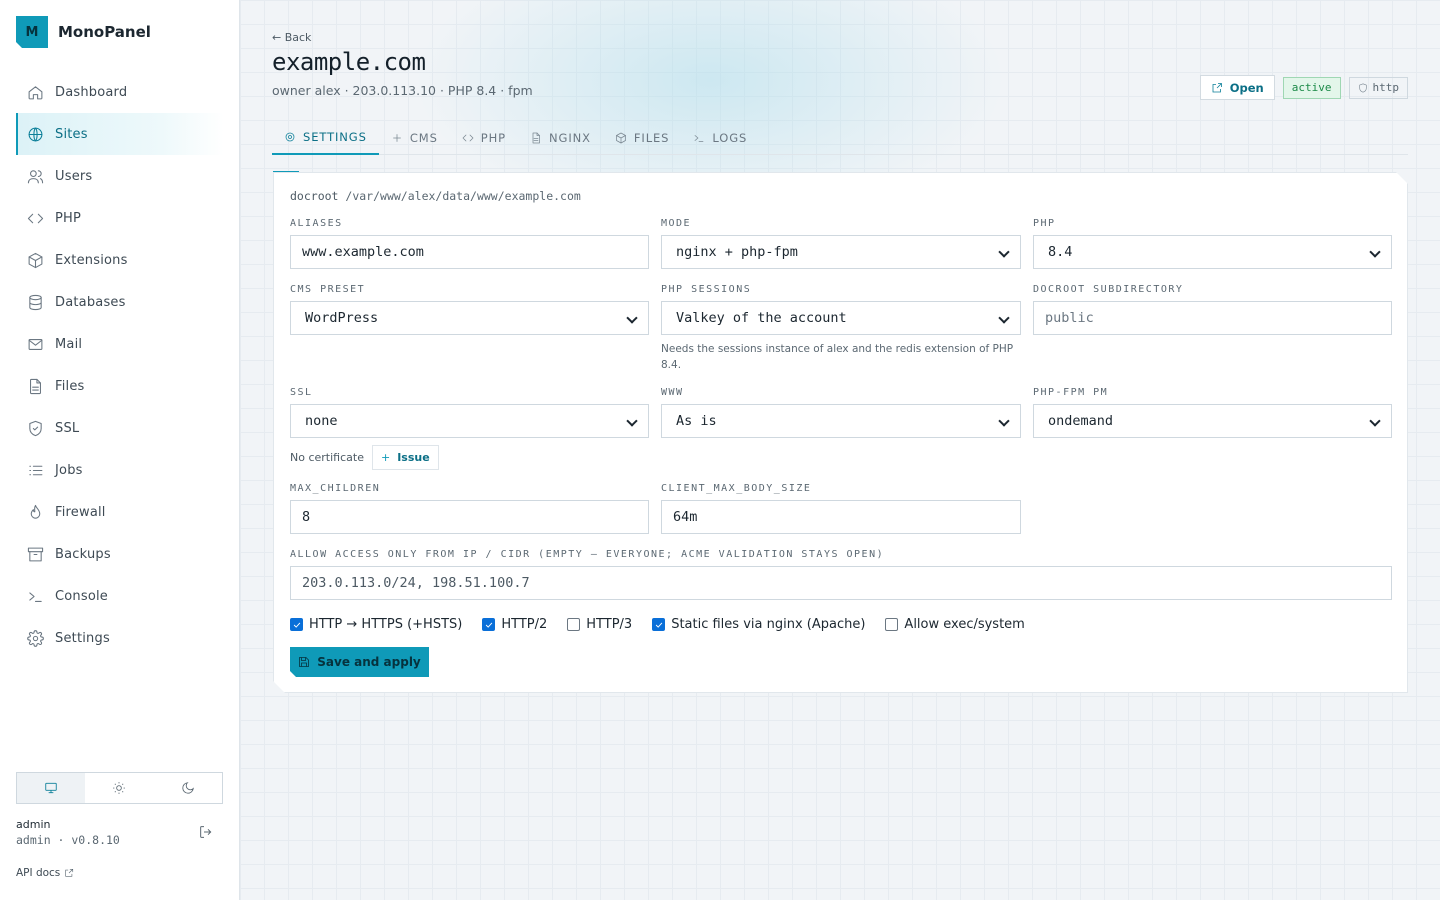  Describe the element at coordinates (67, 428) in the screenshot. I see `sidebar-item-label: SSL` at that location.